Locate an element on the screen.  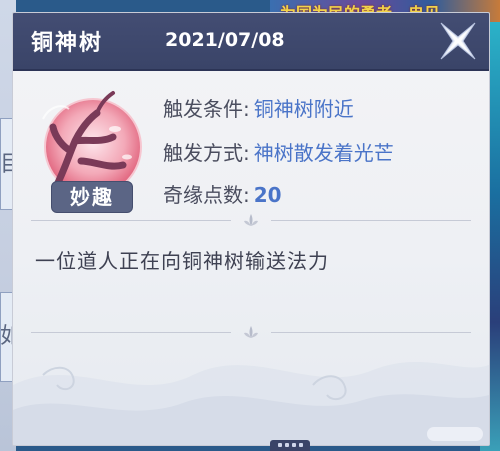
event-date: 2021/07/08 is located at coordinates (225, 40).